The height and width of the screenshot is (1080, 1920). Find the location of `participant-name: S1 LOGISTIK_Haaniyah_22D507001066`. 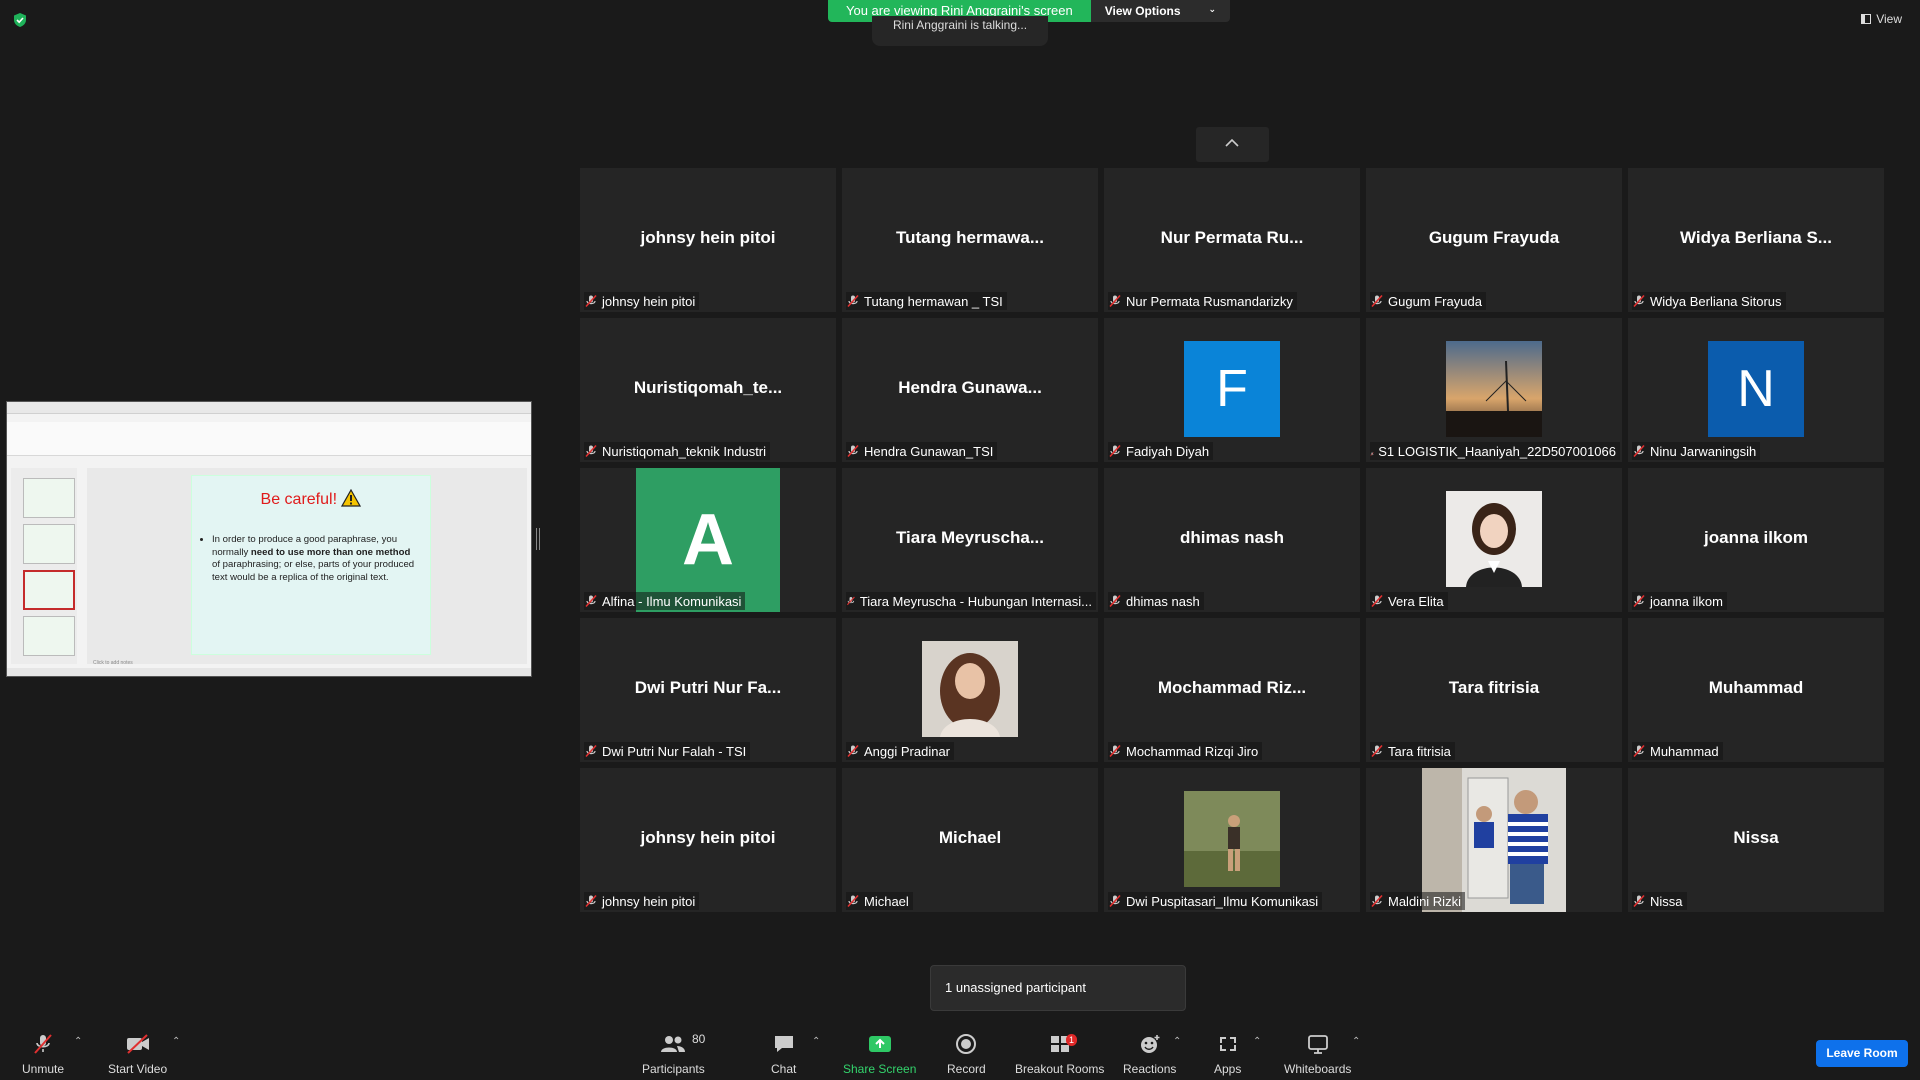

participant-name: S1 LOGISTIK_Haaniyah_22D507001066 is located at coordinates (1497, 451).